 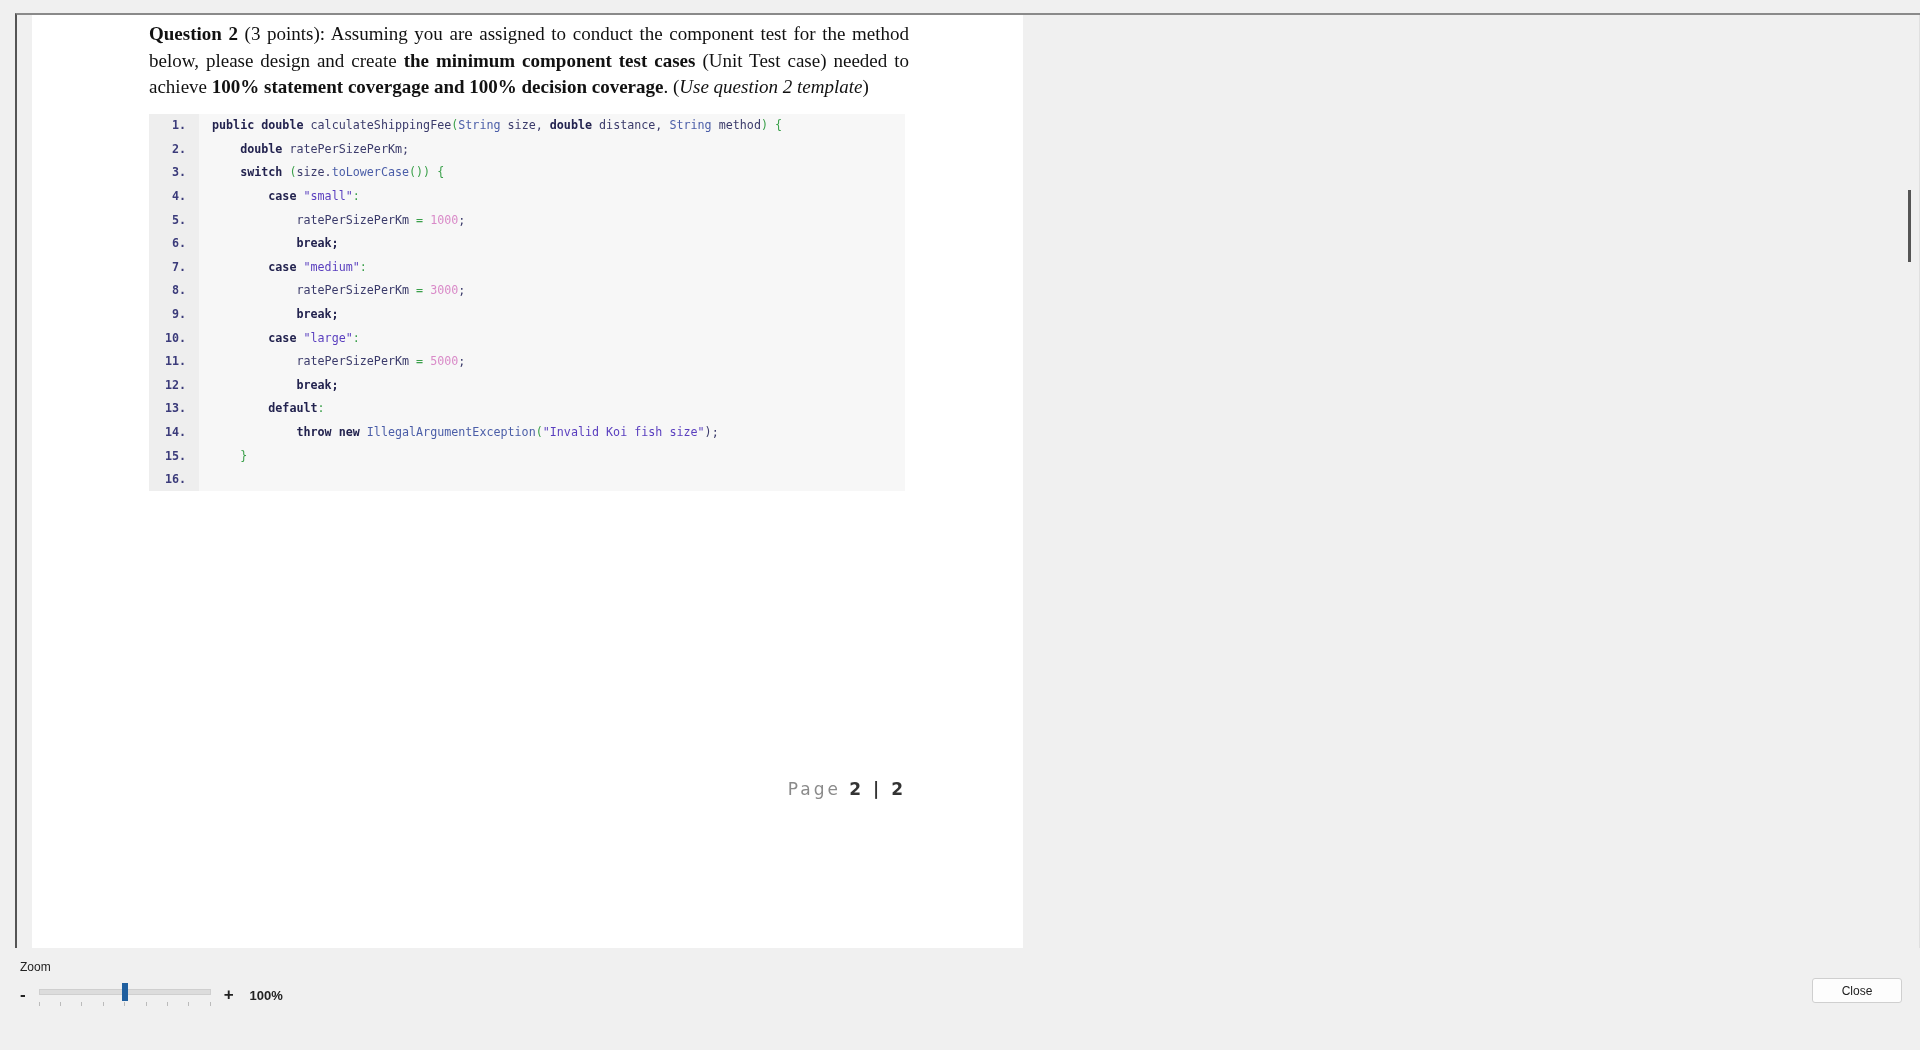 I want to click on code-line: ratePerSizePerKm = 1000;, so click(x=380, y=219).